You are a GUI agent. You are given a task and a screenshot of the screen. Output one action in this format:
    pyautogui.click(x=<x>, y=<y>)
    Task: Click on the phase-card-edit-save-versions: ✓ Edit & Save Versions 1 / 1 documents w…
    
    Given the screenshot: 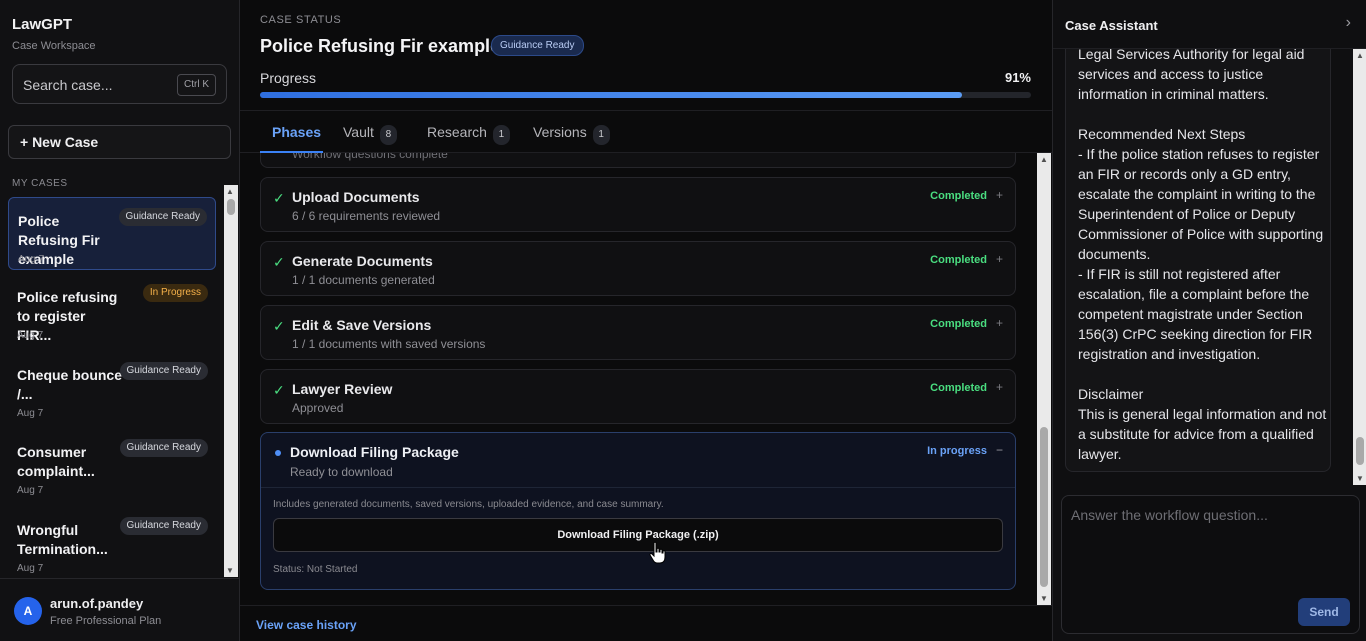 What is the action you would take?
    pyautogui.click(x=638, y=332)
    